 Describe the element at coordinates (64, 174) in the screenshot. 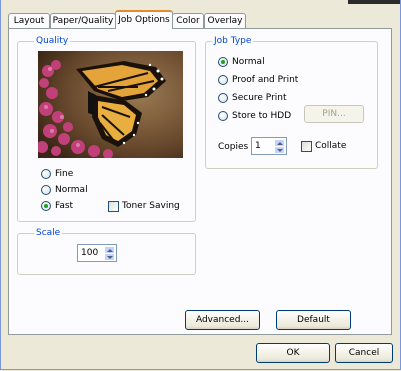

I see `quality-fine-label: Fine` at that location.